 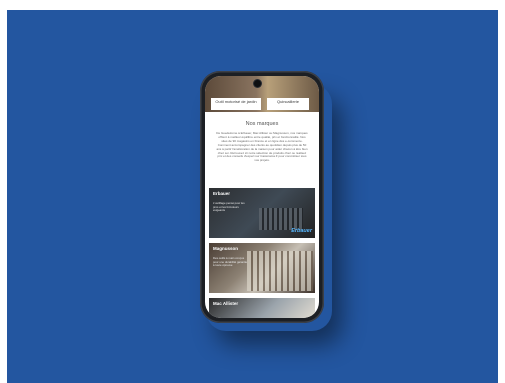 What do you see at coordinates (226, 248) in the screenshot?
I see `brand-name: Magnusson` at bounding box center [226, 248].